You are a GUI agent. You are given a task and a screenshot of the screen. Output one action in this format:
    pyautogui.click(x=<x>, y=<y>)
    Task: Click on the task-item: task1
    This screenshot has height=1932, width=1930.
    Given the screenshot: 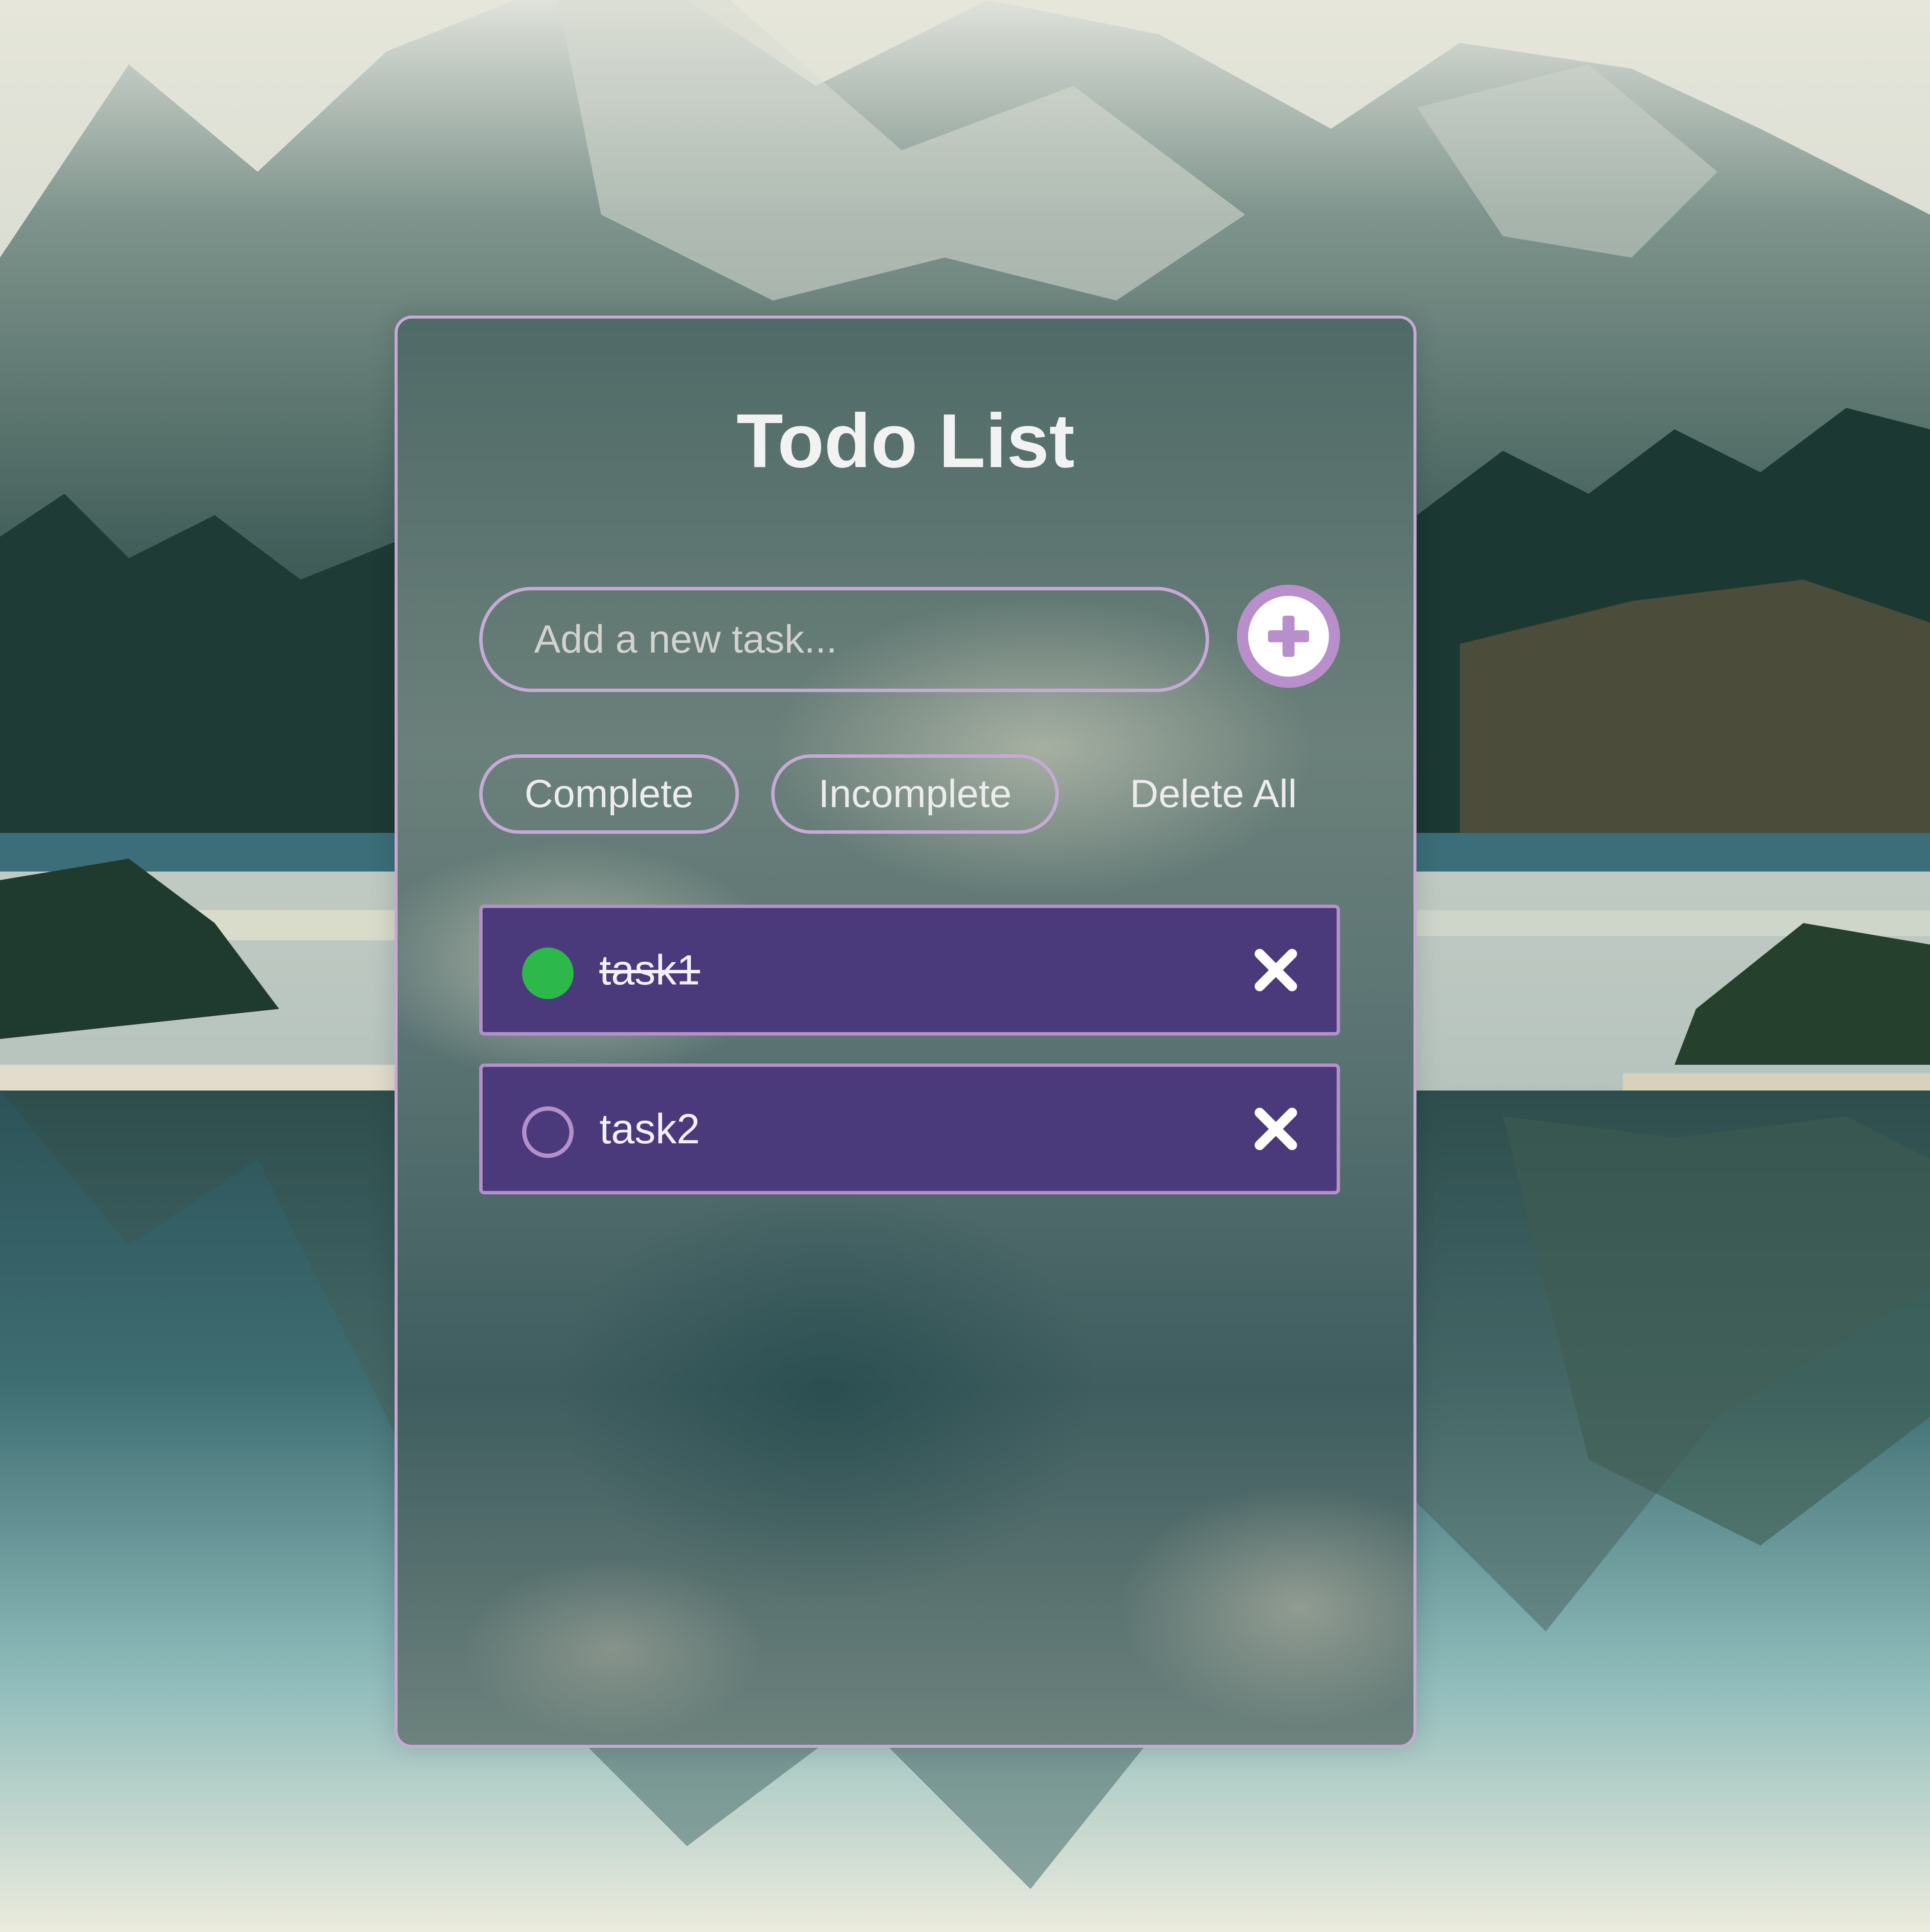 What is the action you would take?
    pyautogui.click(x=909, y=970)
    